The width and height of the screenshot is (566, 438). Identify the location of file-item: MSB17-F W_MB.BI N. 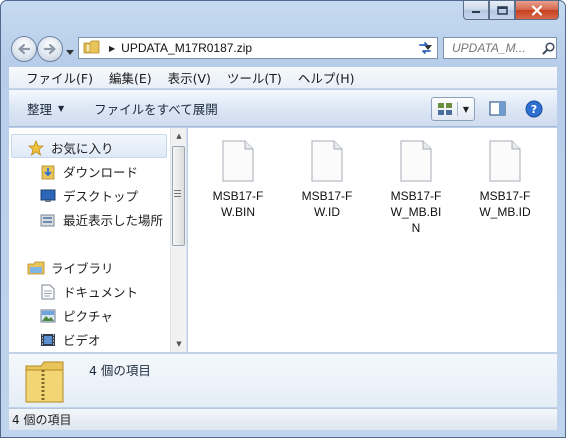
(416, 188).